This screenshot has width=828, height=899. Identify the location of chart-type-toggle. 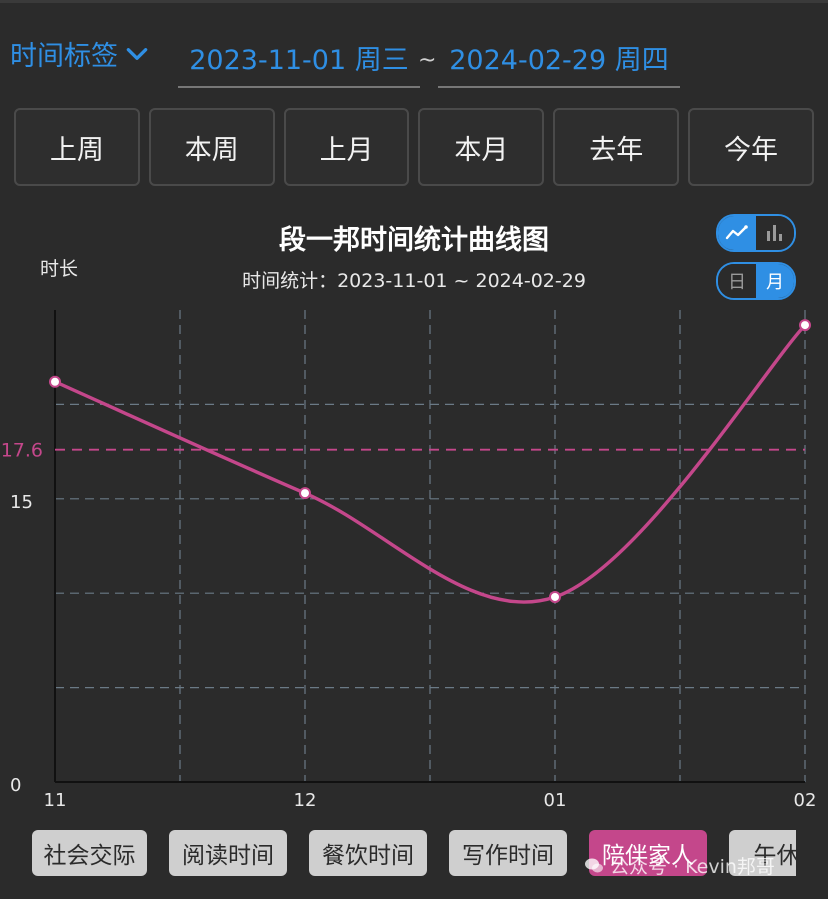
(756, 233).